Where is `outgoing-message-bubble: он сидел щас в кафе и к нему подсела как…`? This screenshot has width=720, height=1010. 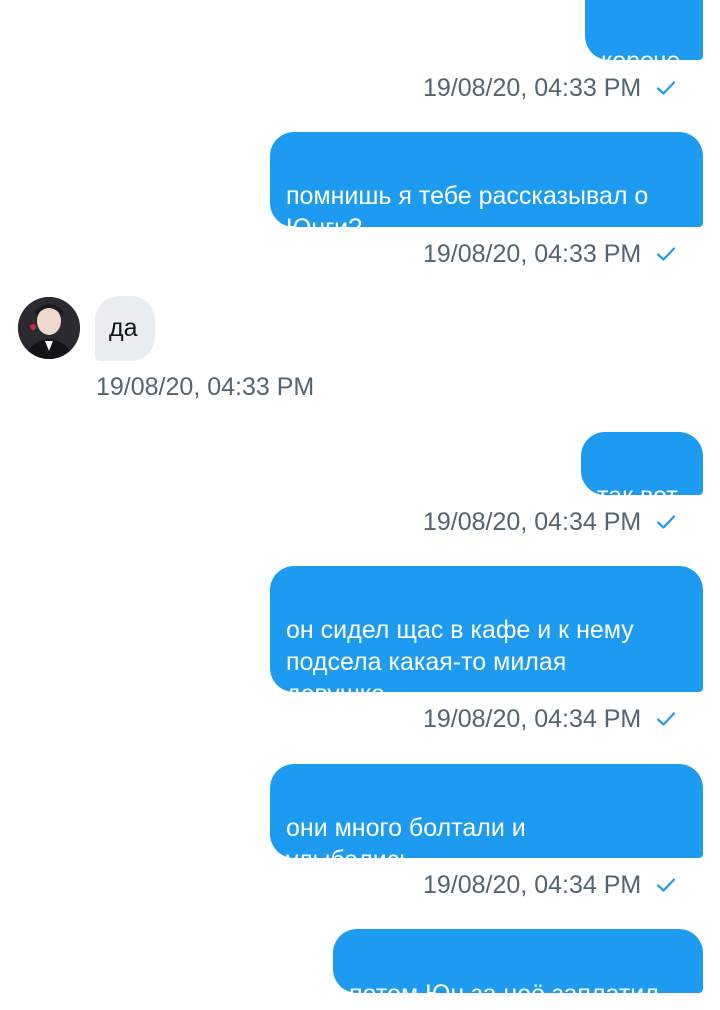 outgoing-message-bubble: он сидел щас в кафе и к нему подсела как… is located at coordinates (486, 637).